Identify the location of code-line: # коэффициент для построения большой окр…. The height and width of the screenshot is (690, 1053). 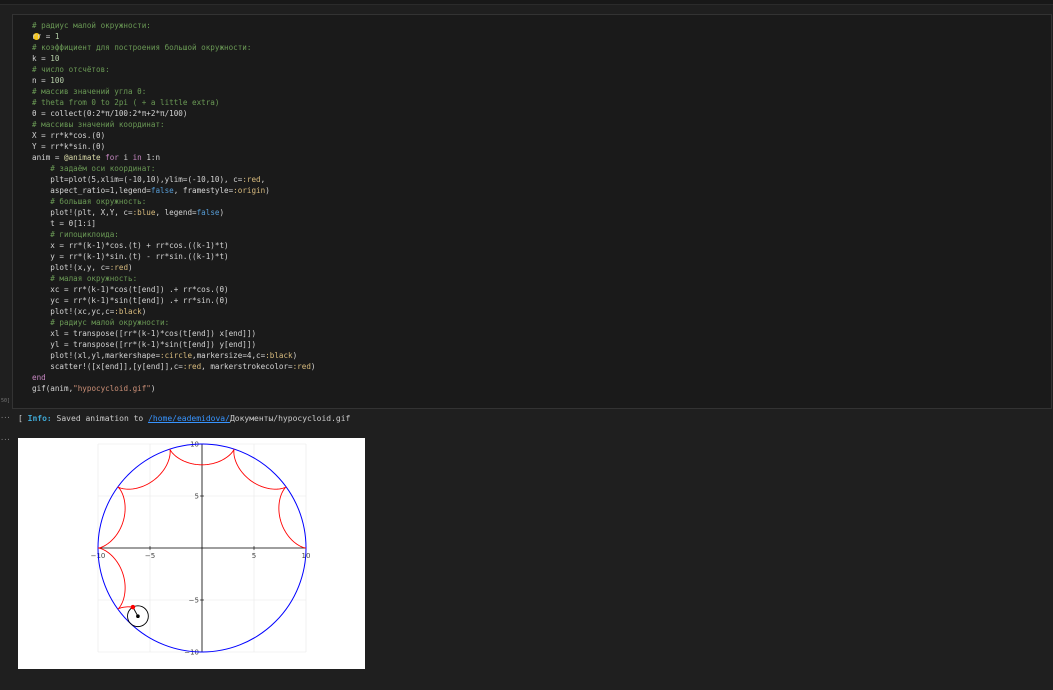
(173, 47).